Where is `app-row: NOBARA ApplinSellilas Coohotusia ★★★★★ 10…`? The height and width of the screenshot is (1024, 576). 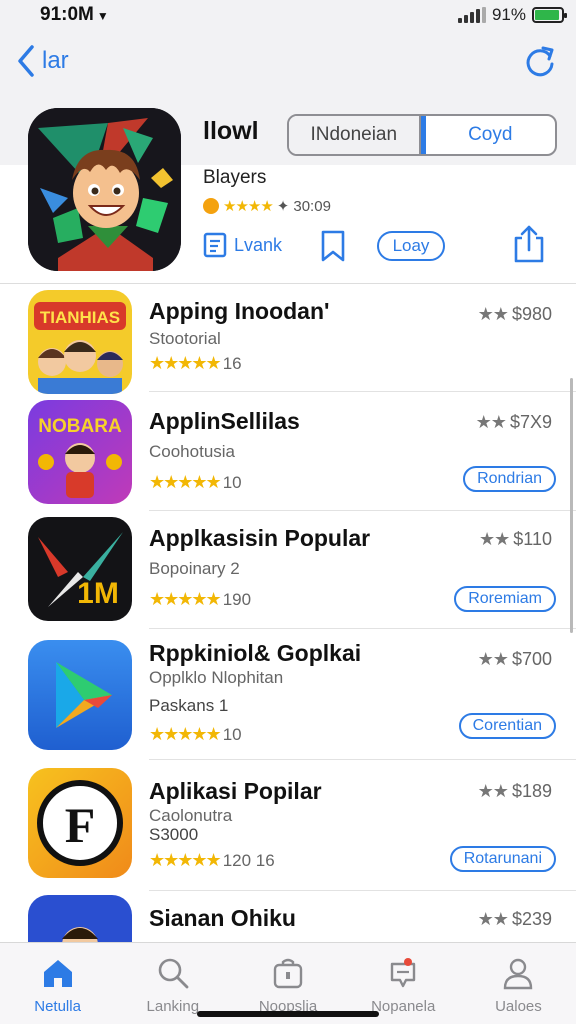 app-row: NOBARA ApplinSellilas Coohotusia ★★★★★ 10… is located at coordinates (288, 455).